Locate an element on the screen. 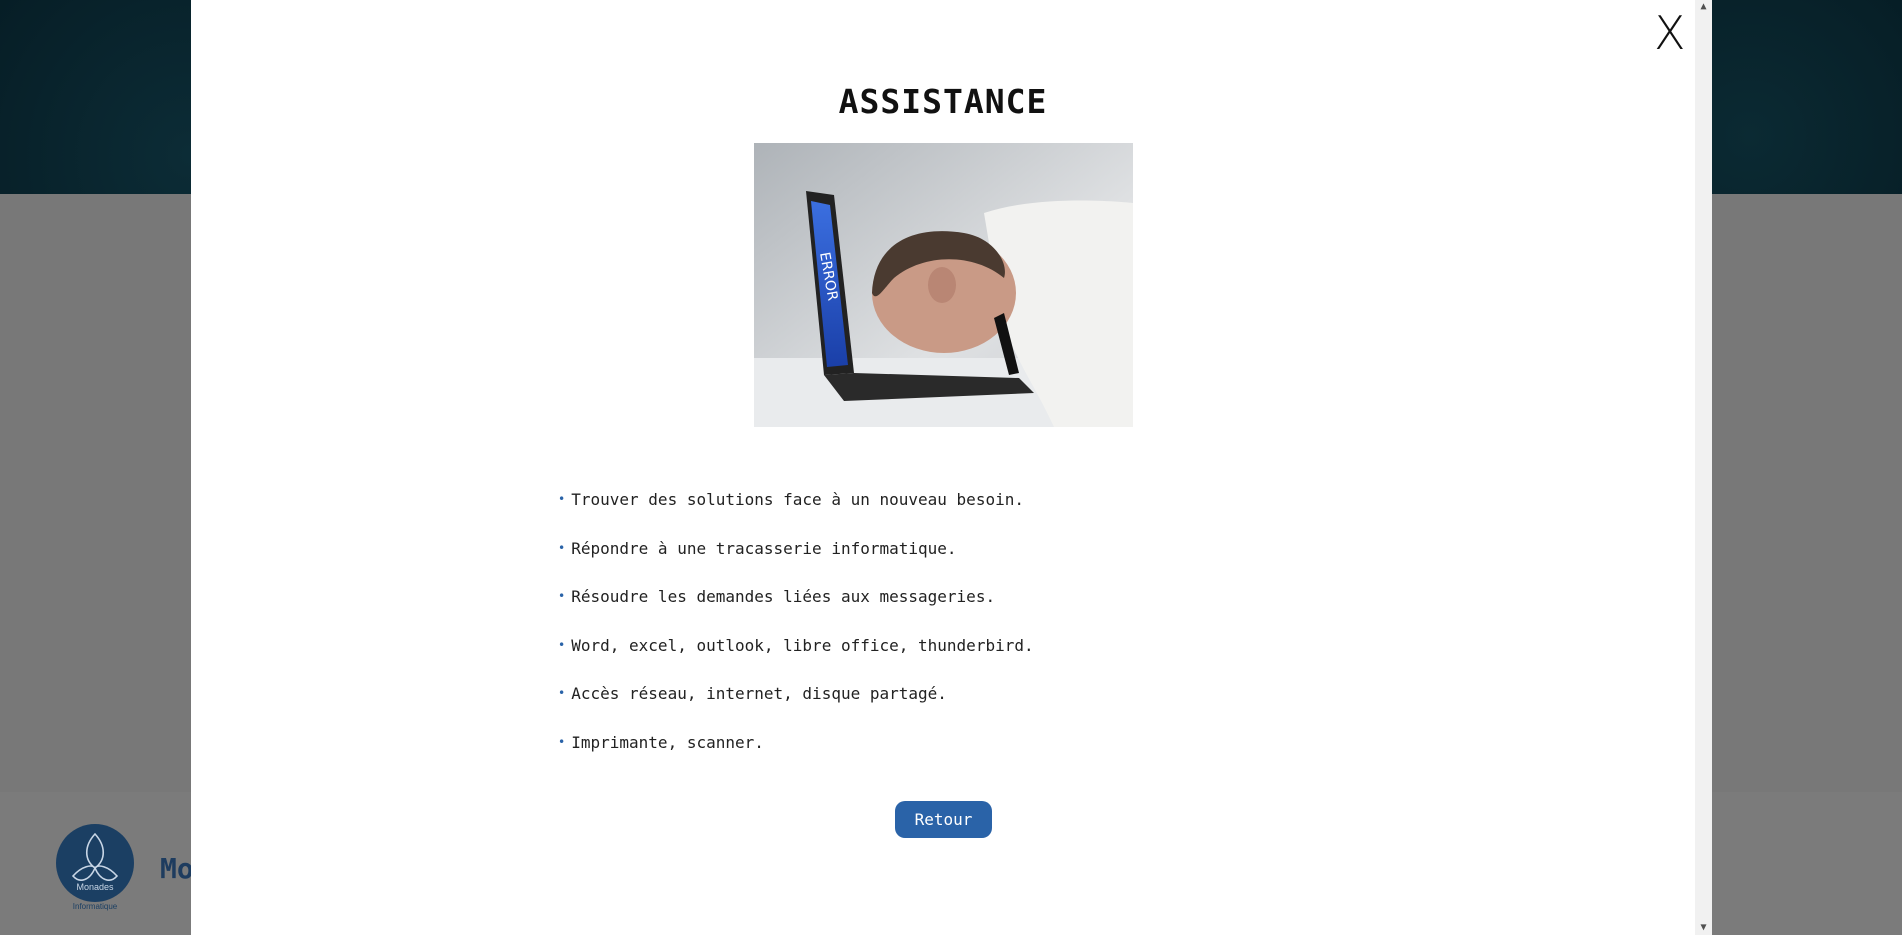  scroll-up-icon: ▲ is located at coordinates (1703, 7).